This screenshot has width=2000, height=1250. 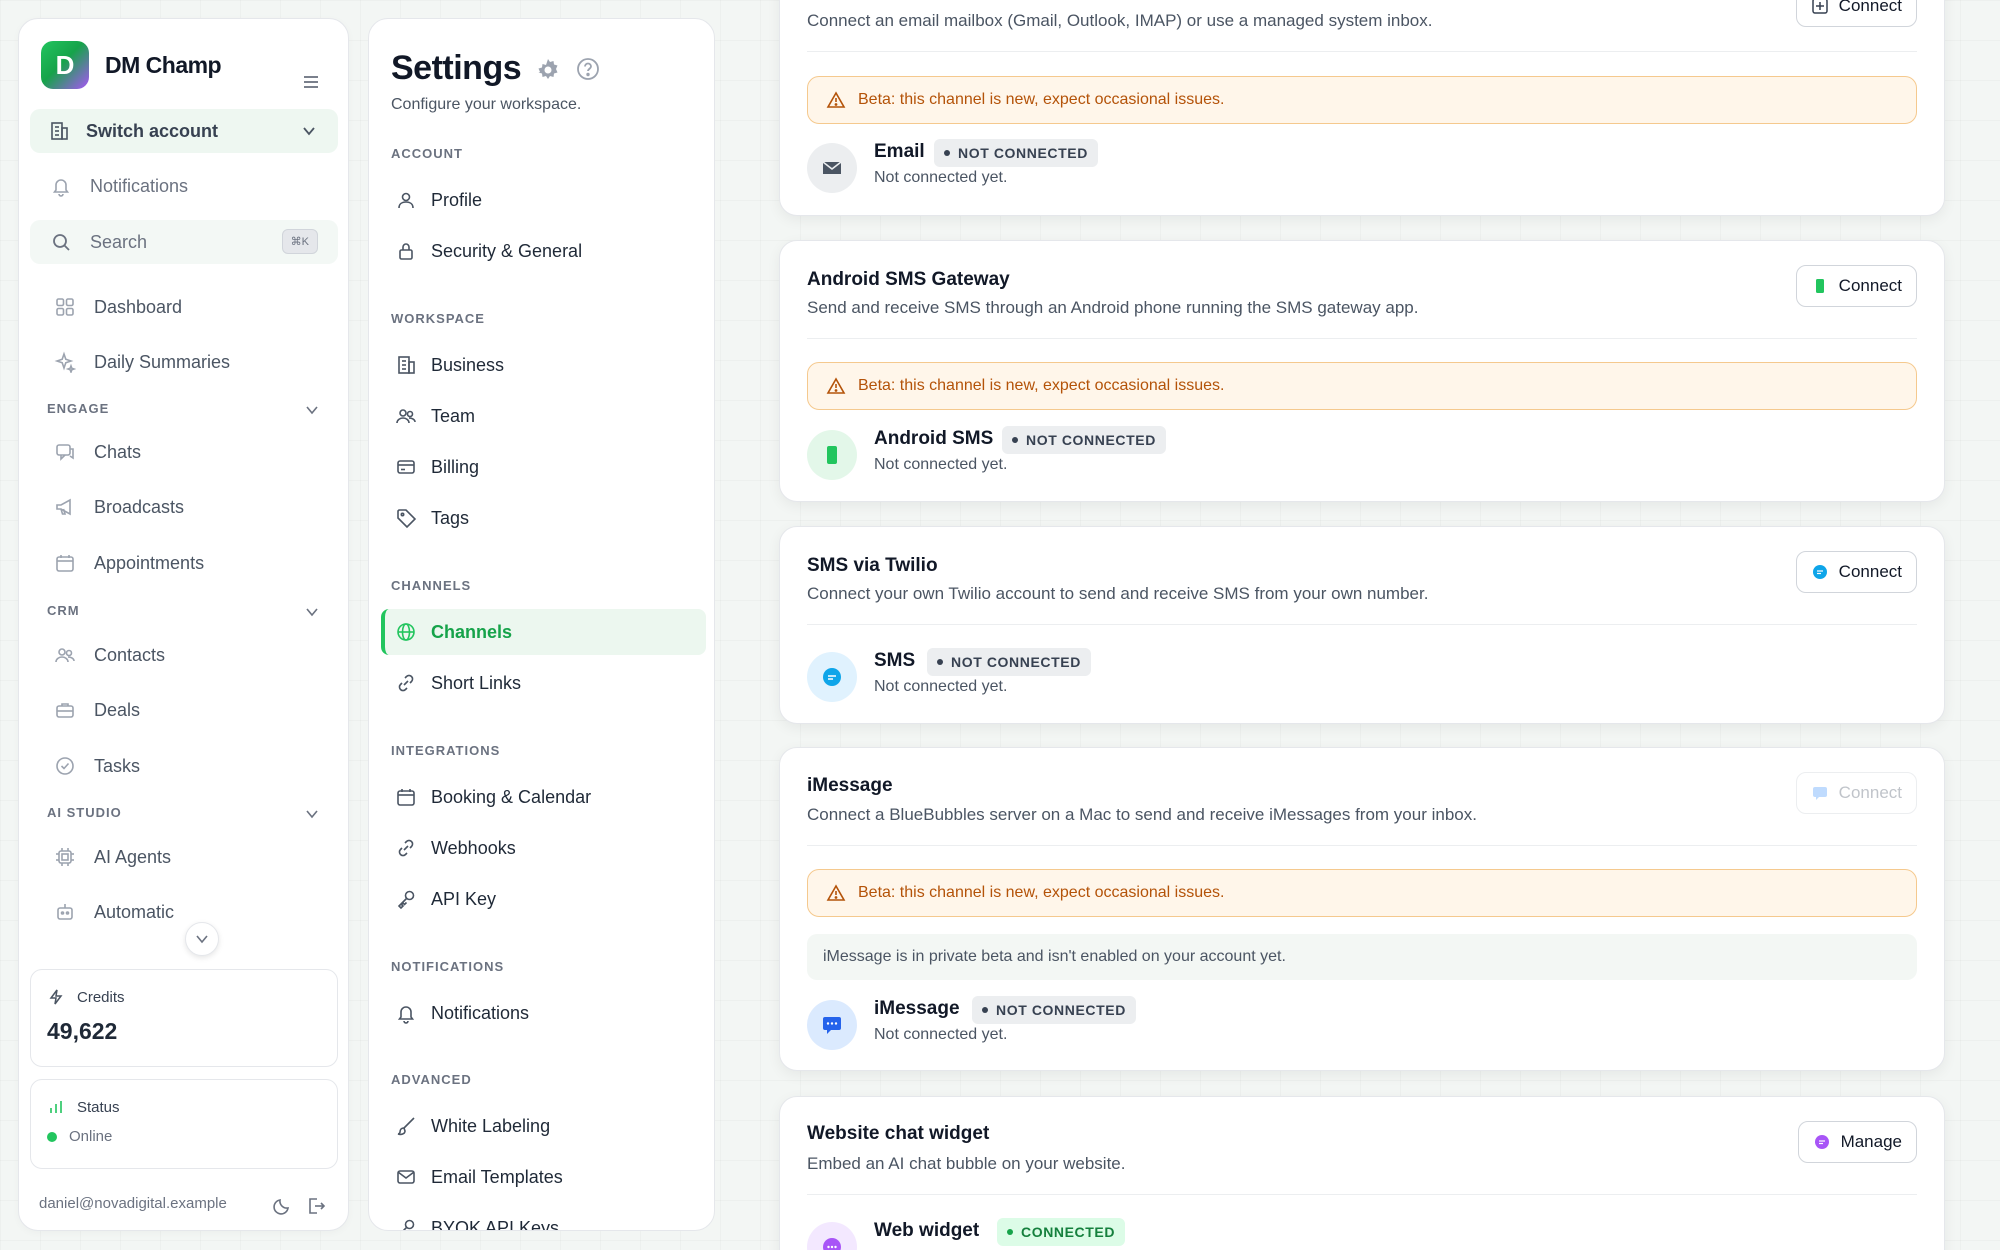 I want to click on mail-icon, so click(x=832, y=167).